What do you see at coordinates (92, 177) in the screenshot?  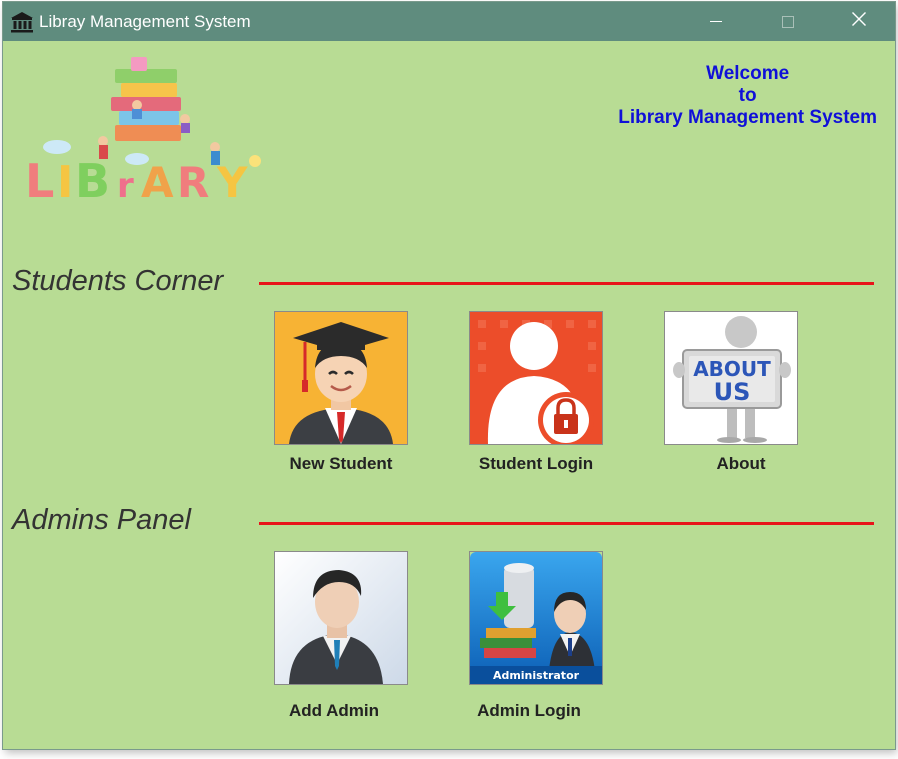 I see `svg-text: B` at bounding box center [92, 177].